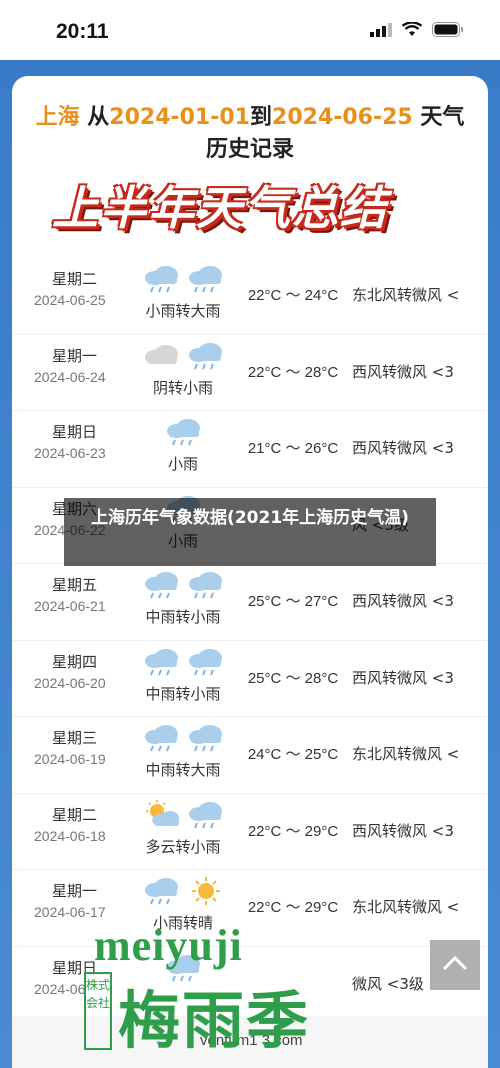  I want to click on row-date: 2024-06-17, so click(70, 912).